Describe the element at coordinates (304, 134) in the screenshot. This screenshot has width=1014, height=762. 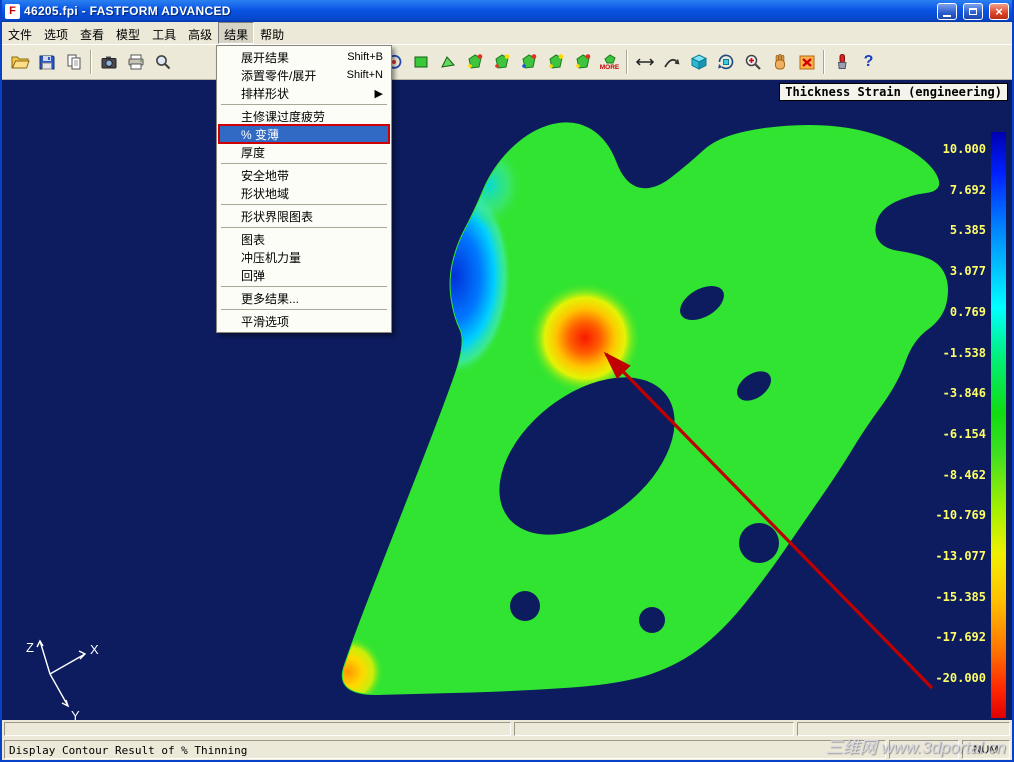
I see `menu-item-% 变薄: % 变薄` at that location.